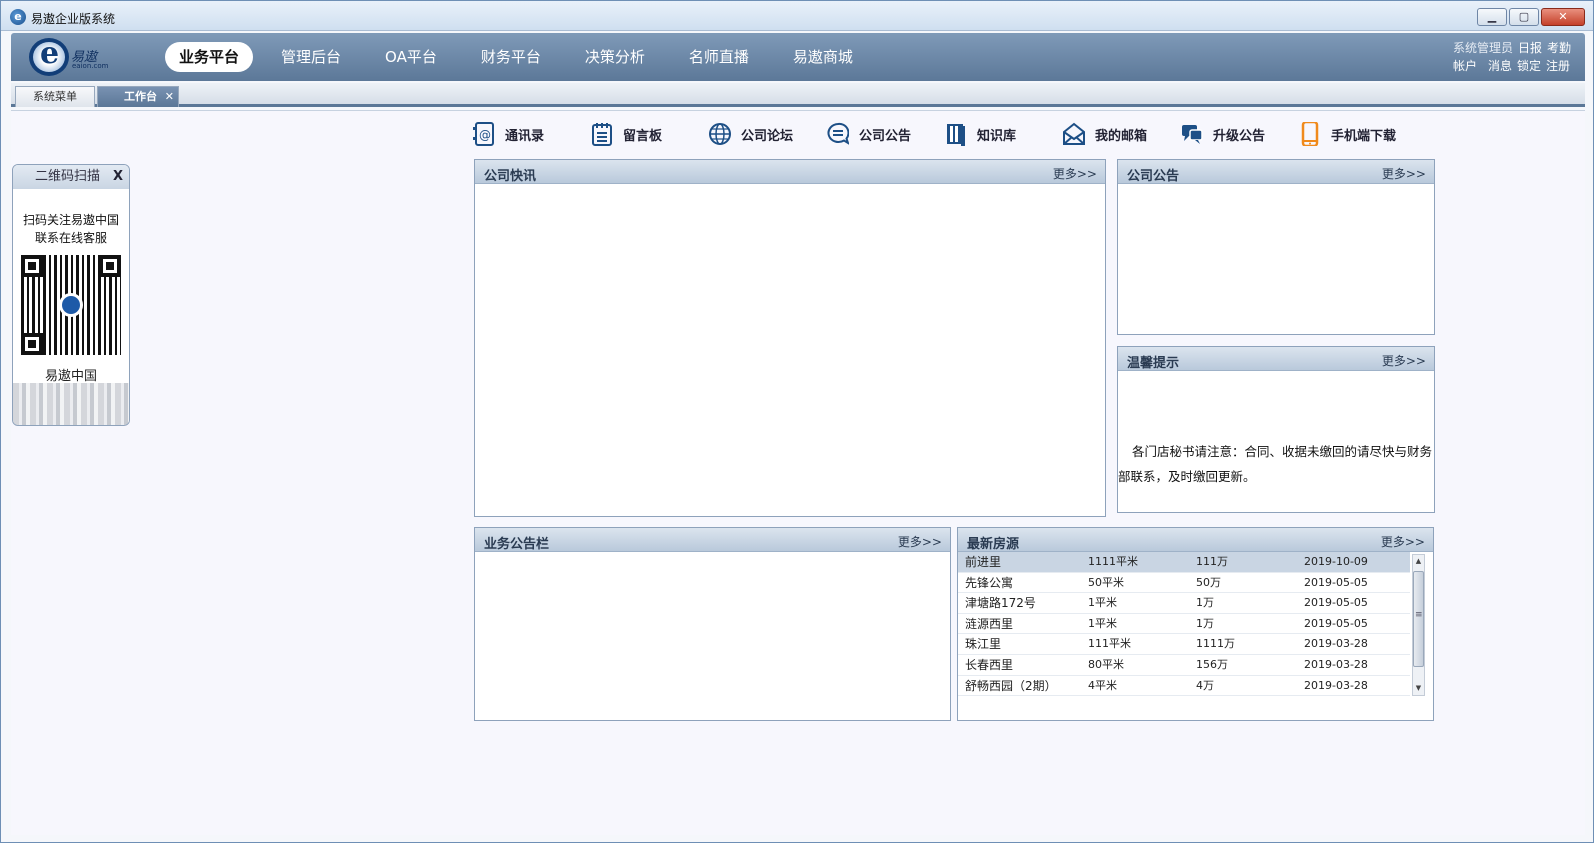 This screenshot has width=1594, height=843. What do you see at coordinates (71, 295) in the screenshot?
I see `qr-widget: 二维码扫描 X 扫码关注易遨中国 联系在线客服 易遨中国` at bounding box center [71, 295].